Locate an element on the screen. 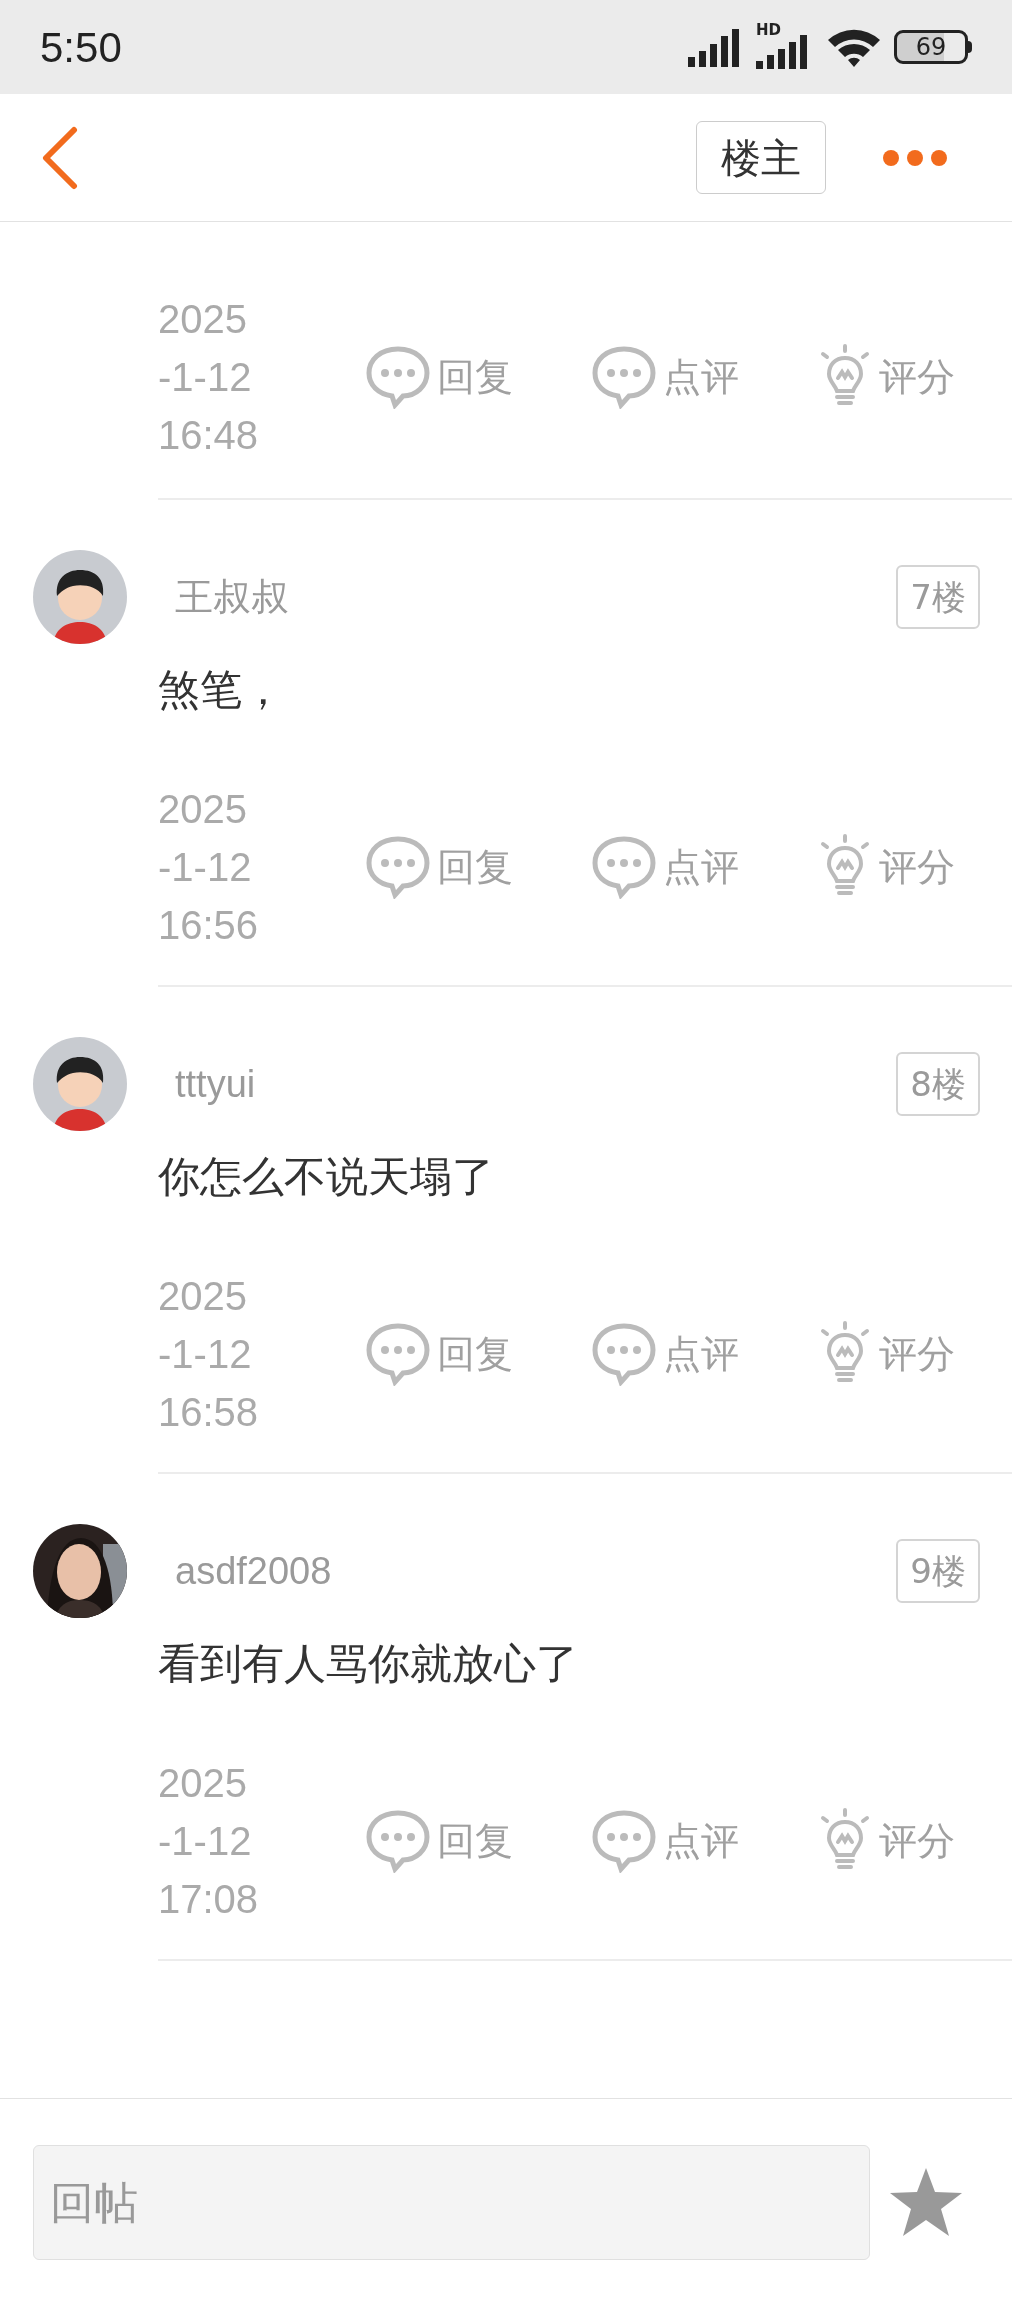 The width and height of the screenshot is (1012, 2305). author-filter-button: 楼主 is located at coordinates (761, 157).